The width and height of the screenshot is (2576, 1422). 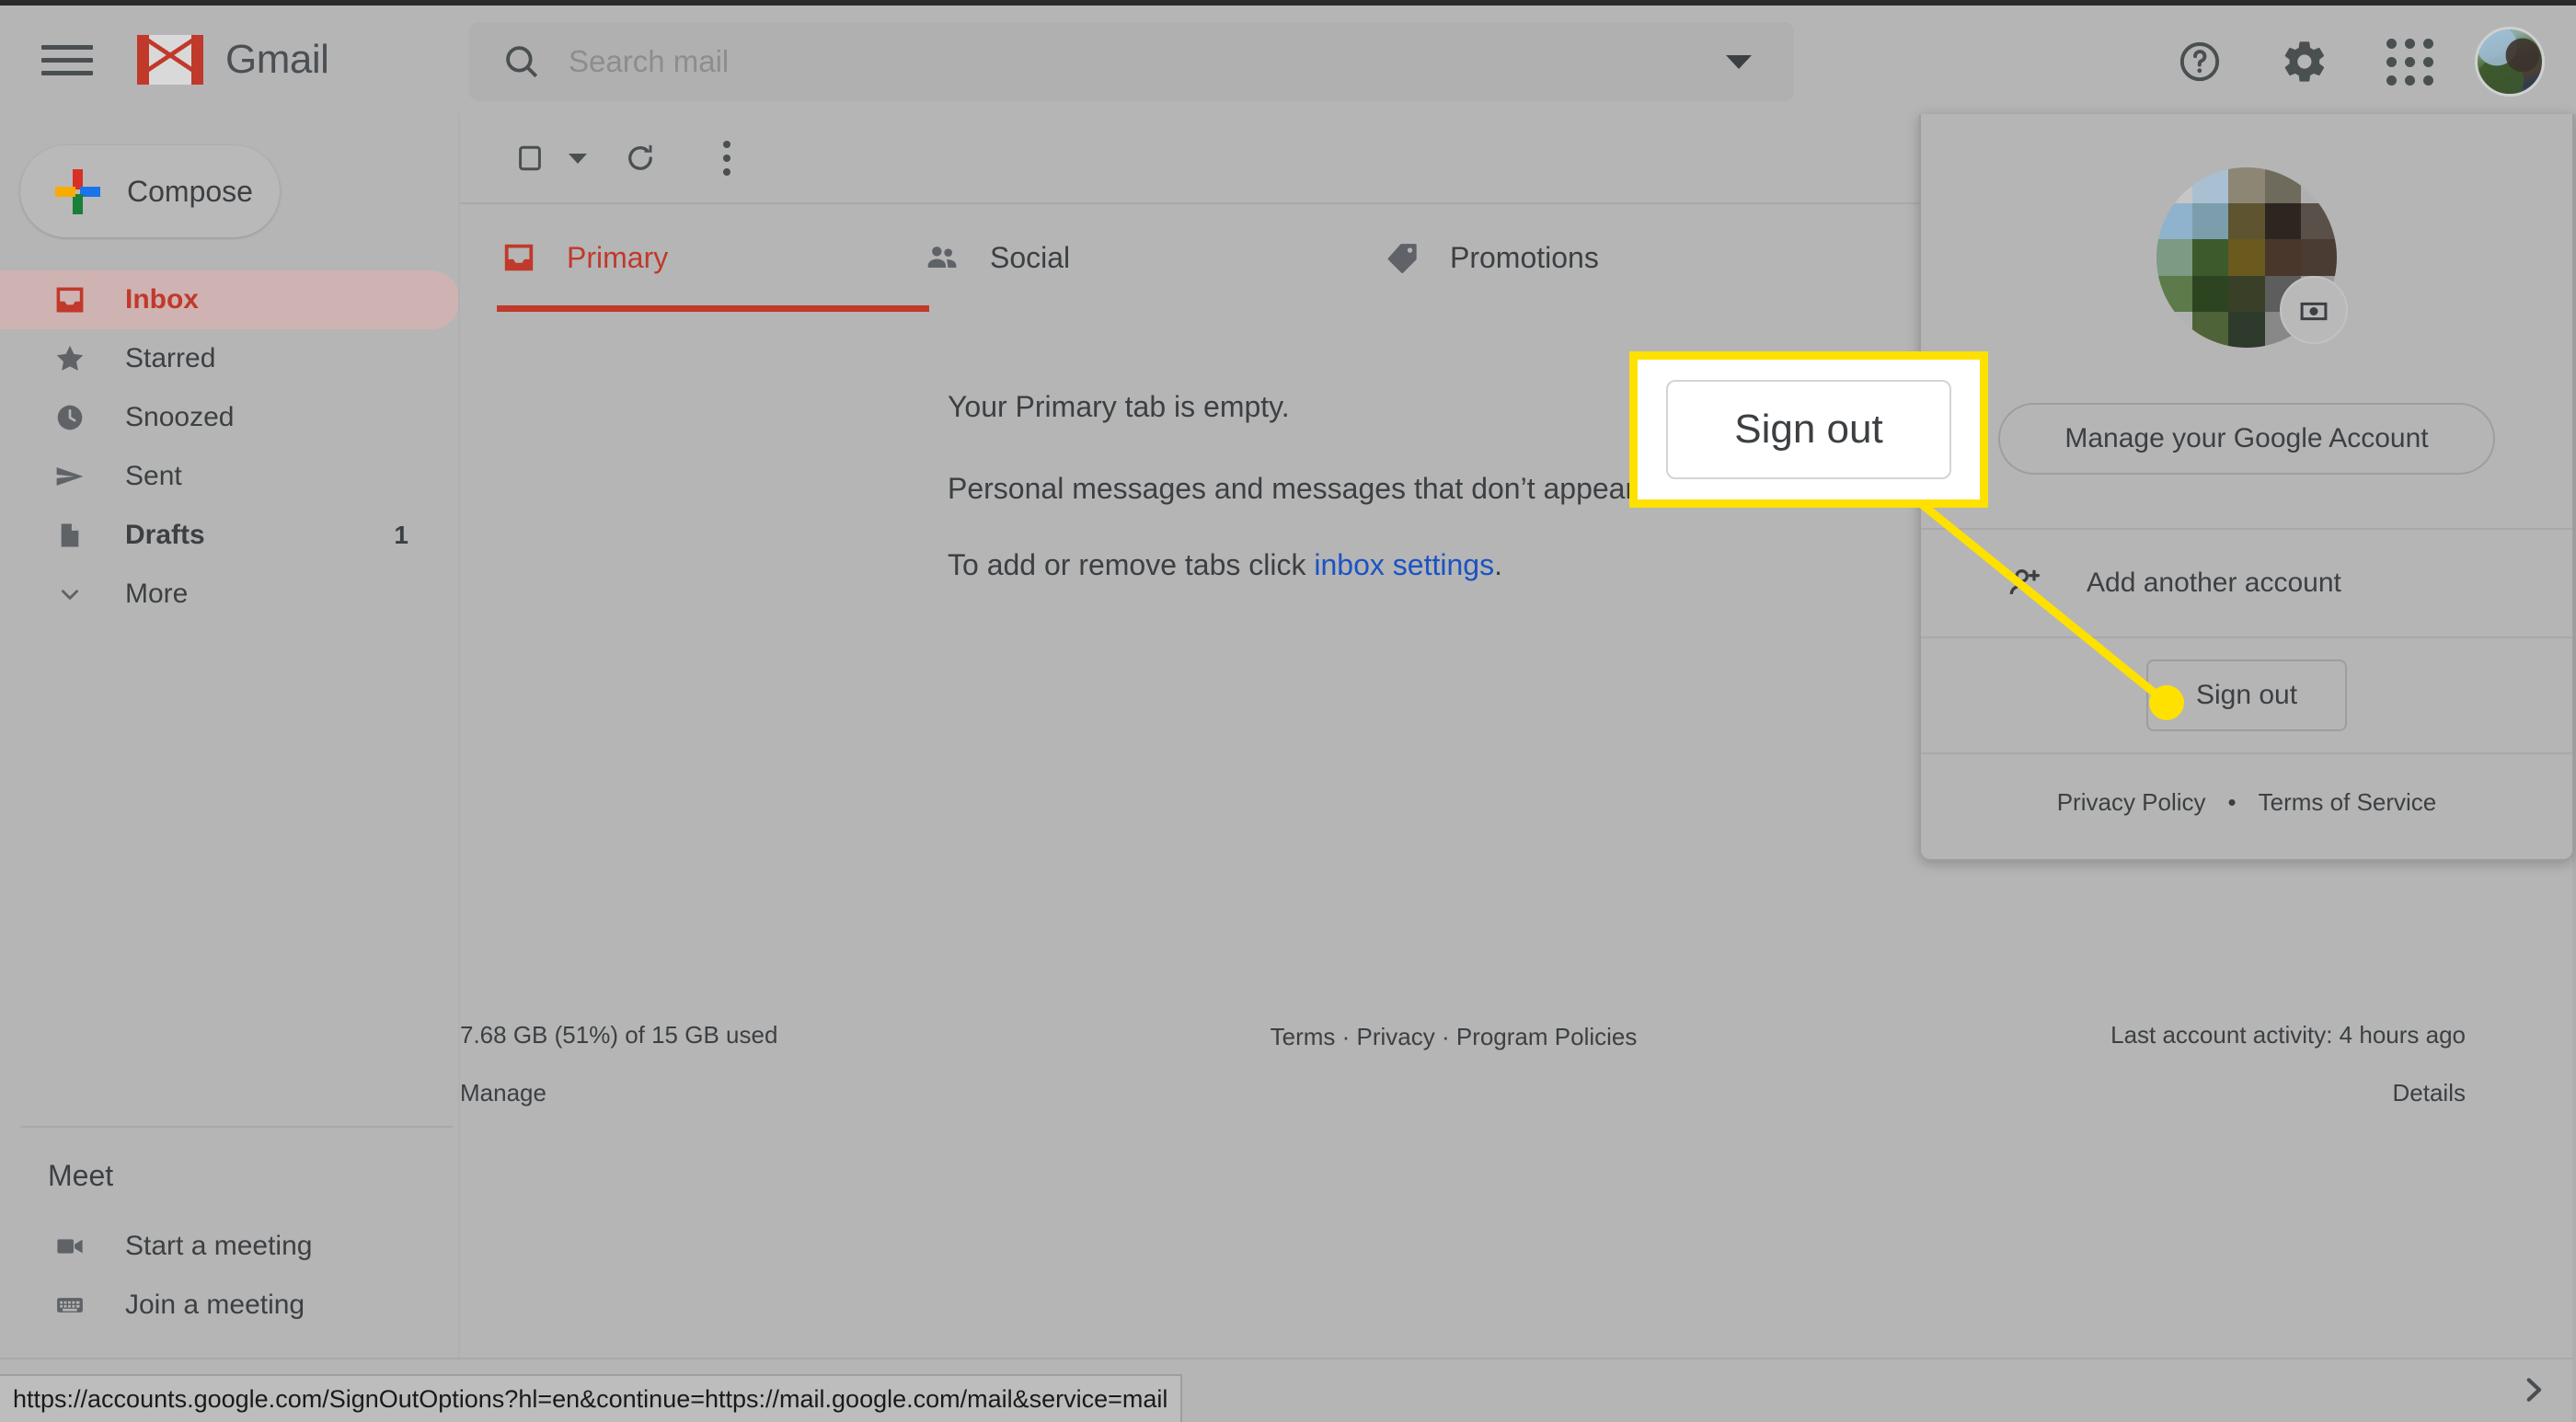 What do you see at coordinates (2171, 1093) in the screenshot?
I see `activity-details-link: Details` at bounding box center [2171, 1093].